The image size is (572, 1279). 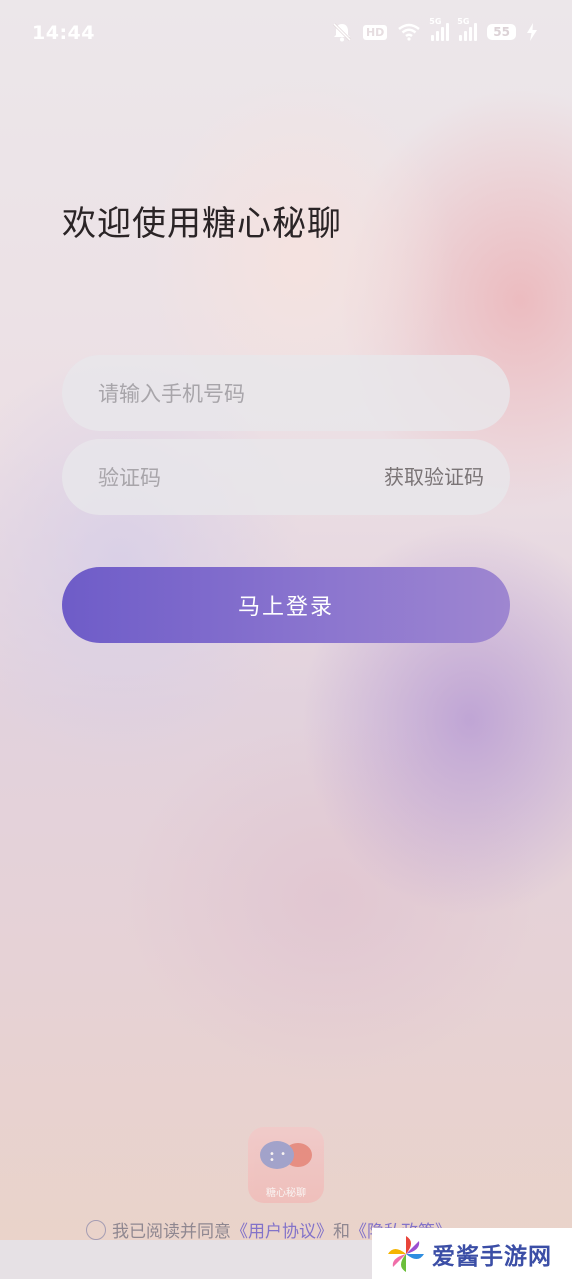 I want to click on status-bar: 14:44 HD 5G 5G 55, so click(x=286, y=34).